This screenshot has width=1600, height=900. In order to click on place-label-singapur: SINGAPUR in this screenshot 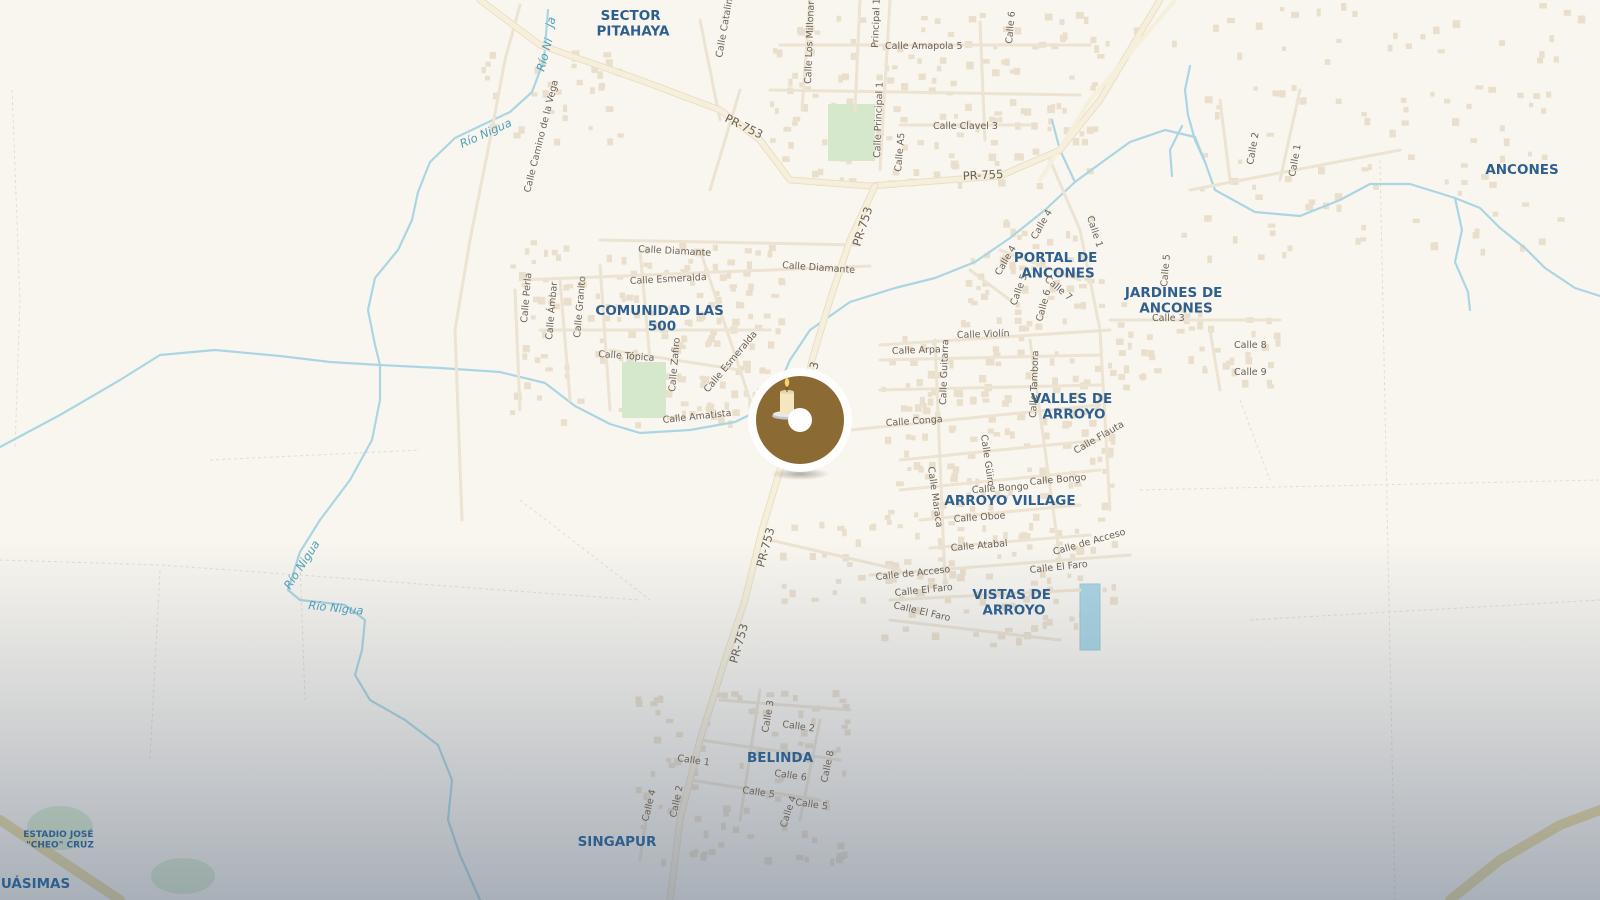, I will do `click(617, 842)`.